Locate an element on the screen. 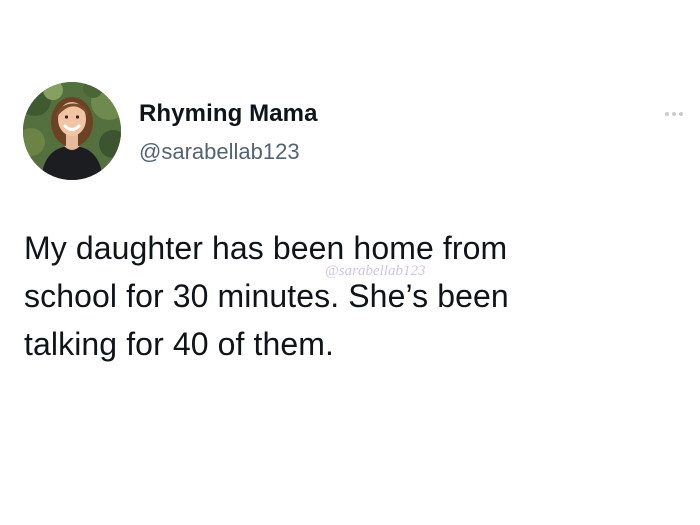 The height and width of the screenshot is (525, 700). more-options-icon is located at coordinates (674, 114).